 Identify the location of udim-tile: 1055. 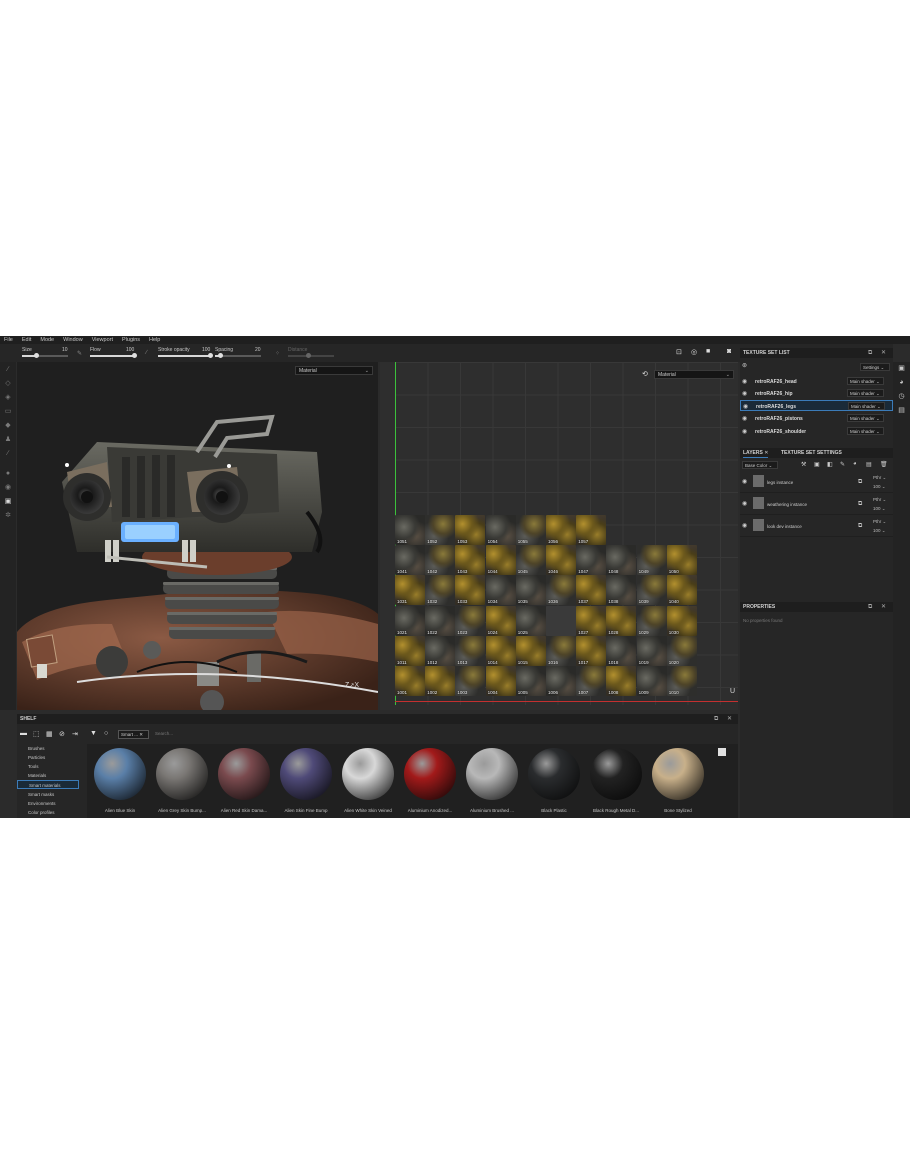
(530, 530).